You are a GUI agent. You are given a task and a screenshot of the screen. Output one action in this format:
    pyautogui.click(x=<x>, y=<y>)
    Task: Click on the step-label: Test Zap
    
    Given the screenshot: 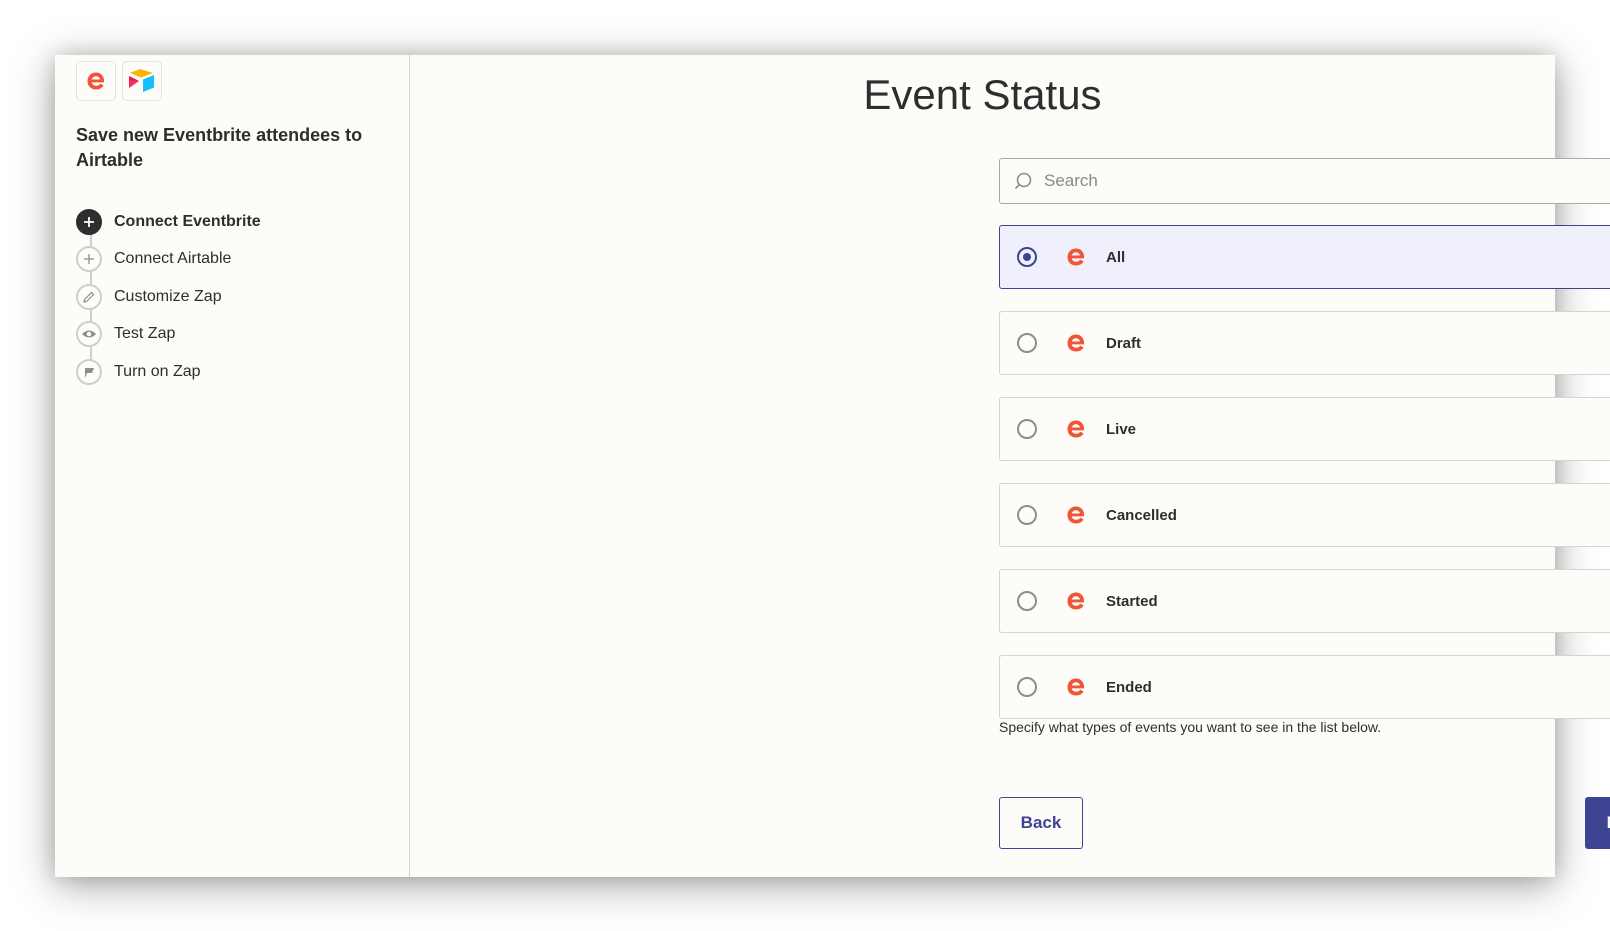 What is the action you would take?
    pyautogui.click(x=145, y=334)
    